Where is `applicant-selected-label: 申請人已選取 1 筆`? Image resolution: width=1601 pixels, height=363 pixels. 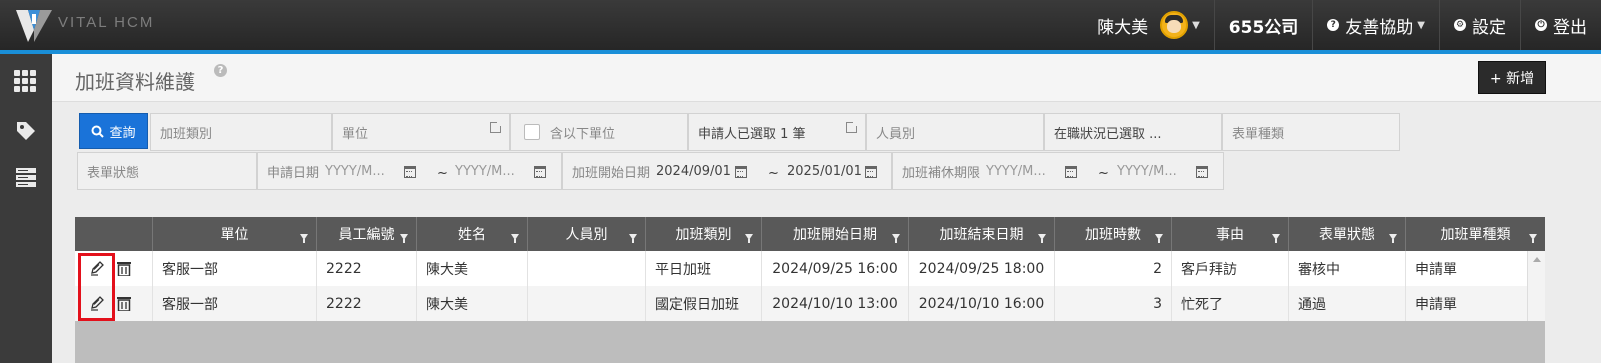
applicant-selected-label: 申請人已選取 1 筆 is located at coordinates (752, 134).